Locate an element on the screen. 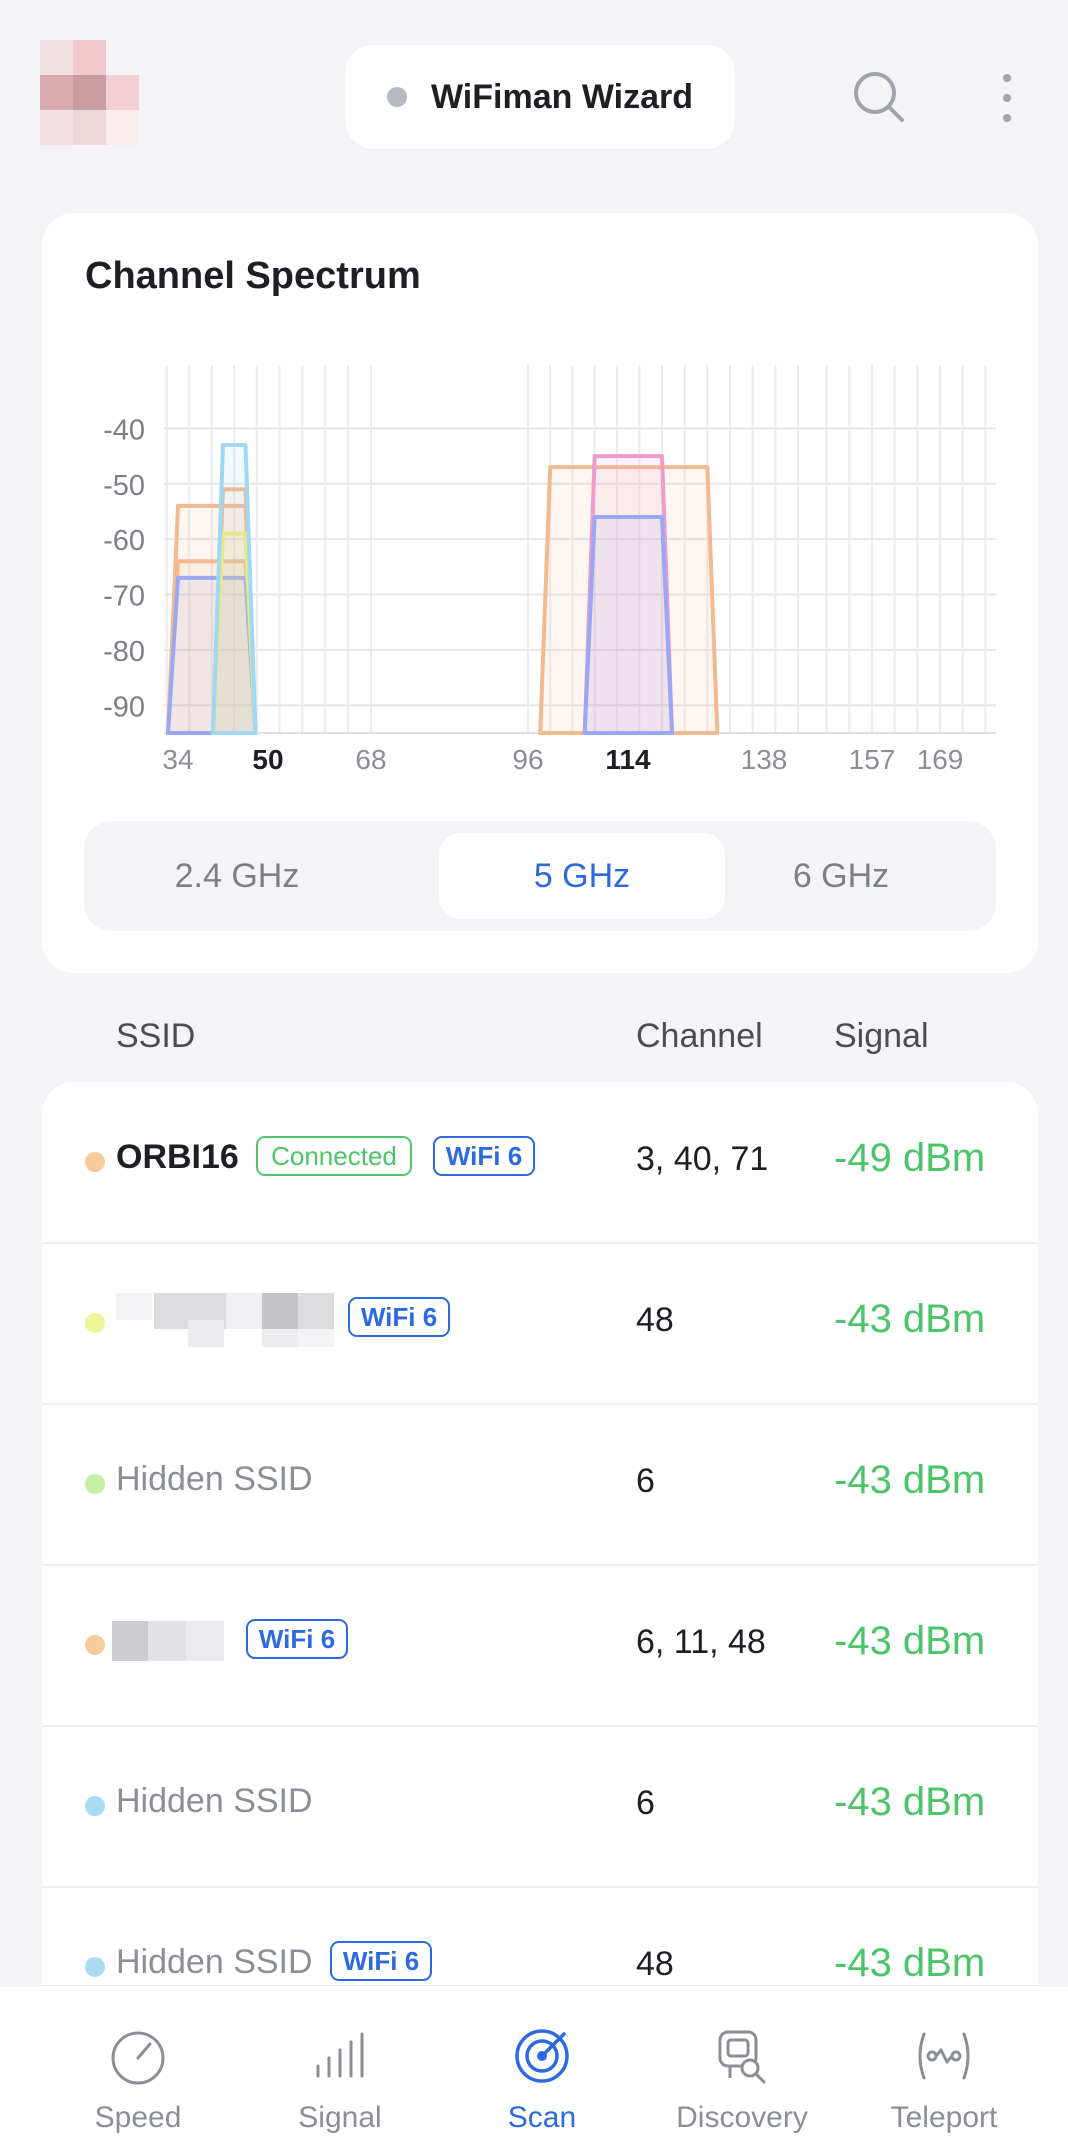 The width and height of the screenshot is (1068, 2154). tab-scan: Scan is located at coordinates (542, 2070).